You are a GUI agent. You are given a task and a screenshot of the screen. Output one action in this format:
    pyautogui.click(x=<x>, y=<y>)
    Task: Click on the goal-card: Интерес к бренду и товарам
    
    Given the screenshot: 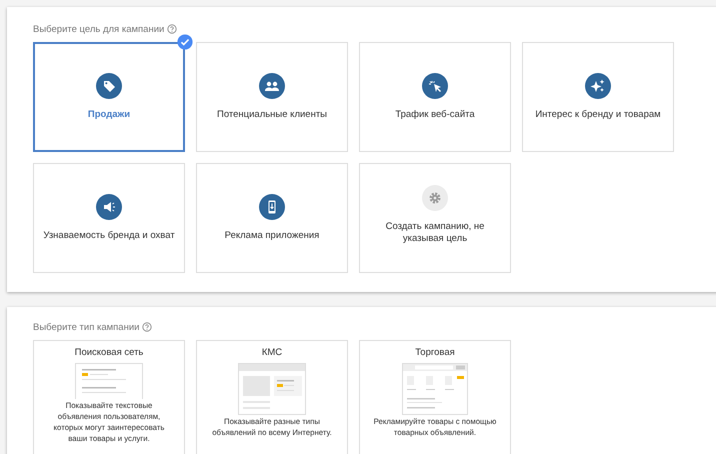 What is the action you would take?
    pyautogui.click(x=598, y=97)
    